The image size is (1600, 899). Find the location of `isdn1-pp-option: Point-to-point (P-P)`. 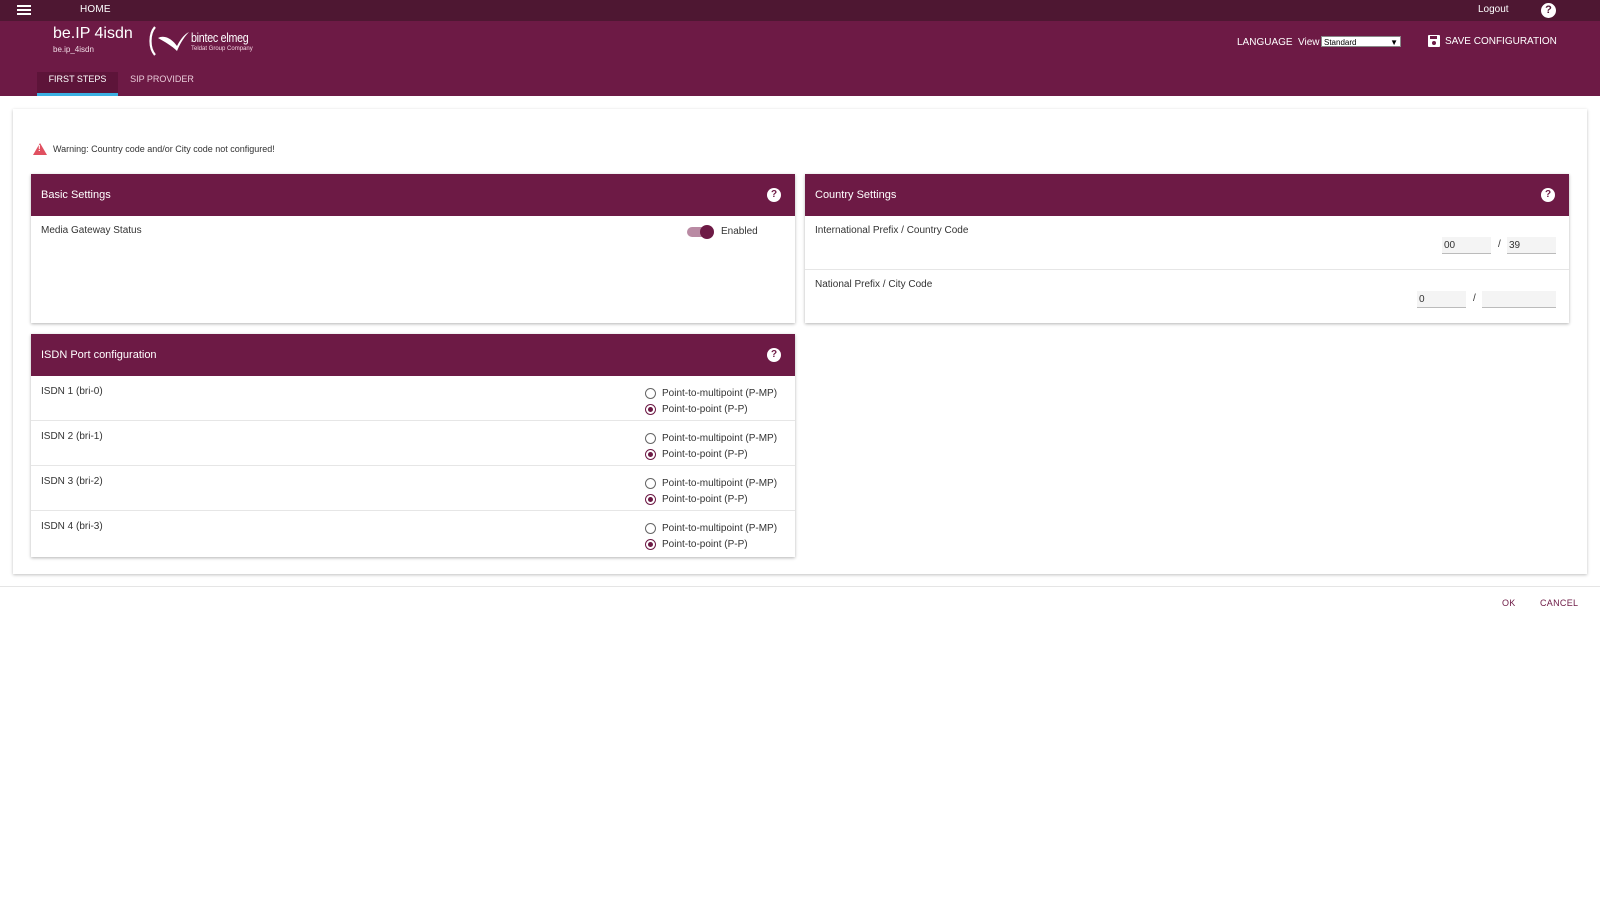

isdn1-pp-option: Point-to-point (P-P) is located at coordinates (696, 409).